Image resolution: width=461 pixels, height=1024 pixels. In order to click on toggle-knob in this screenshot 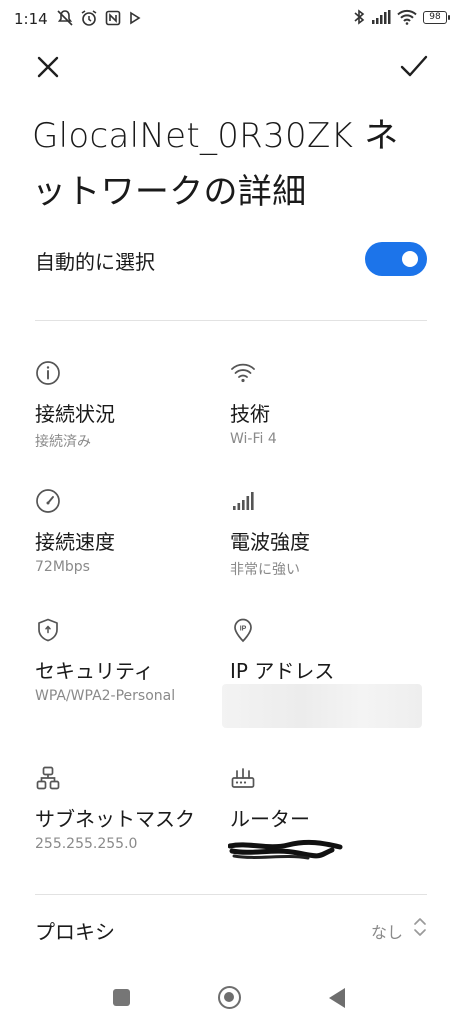, I will do `click(410, 259)`.